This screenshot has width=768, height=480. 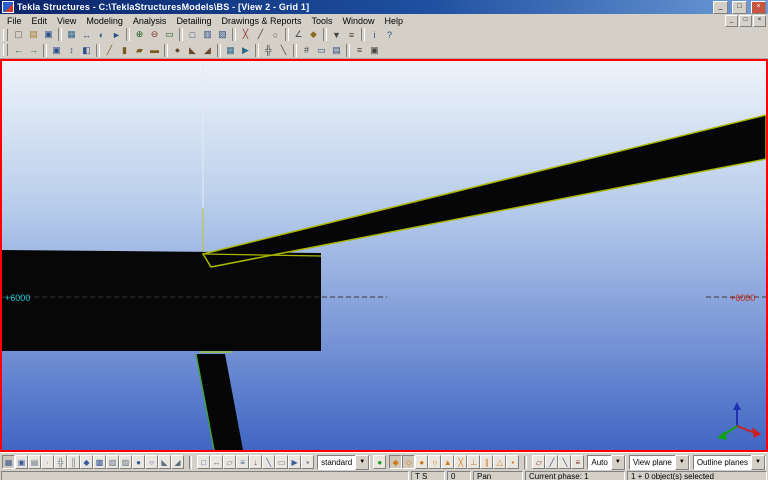 I want to click on macros-icon: ▶, so click(x=245, y=50).